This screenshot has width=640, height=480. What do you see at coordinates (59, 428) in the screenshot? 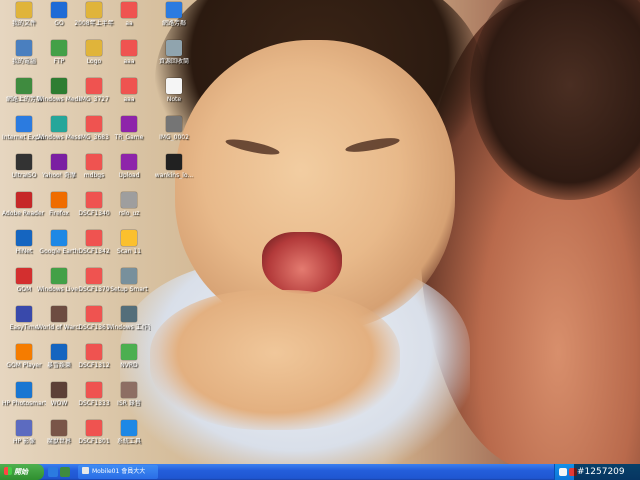
I see `warcraft-icon` at bounding box center [59, 428].